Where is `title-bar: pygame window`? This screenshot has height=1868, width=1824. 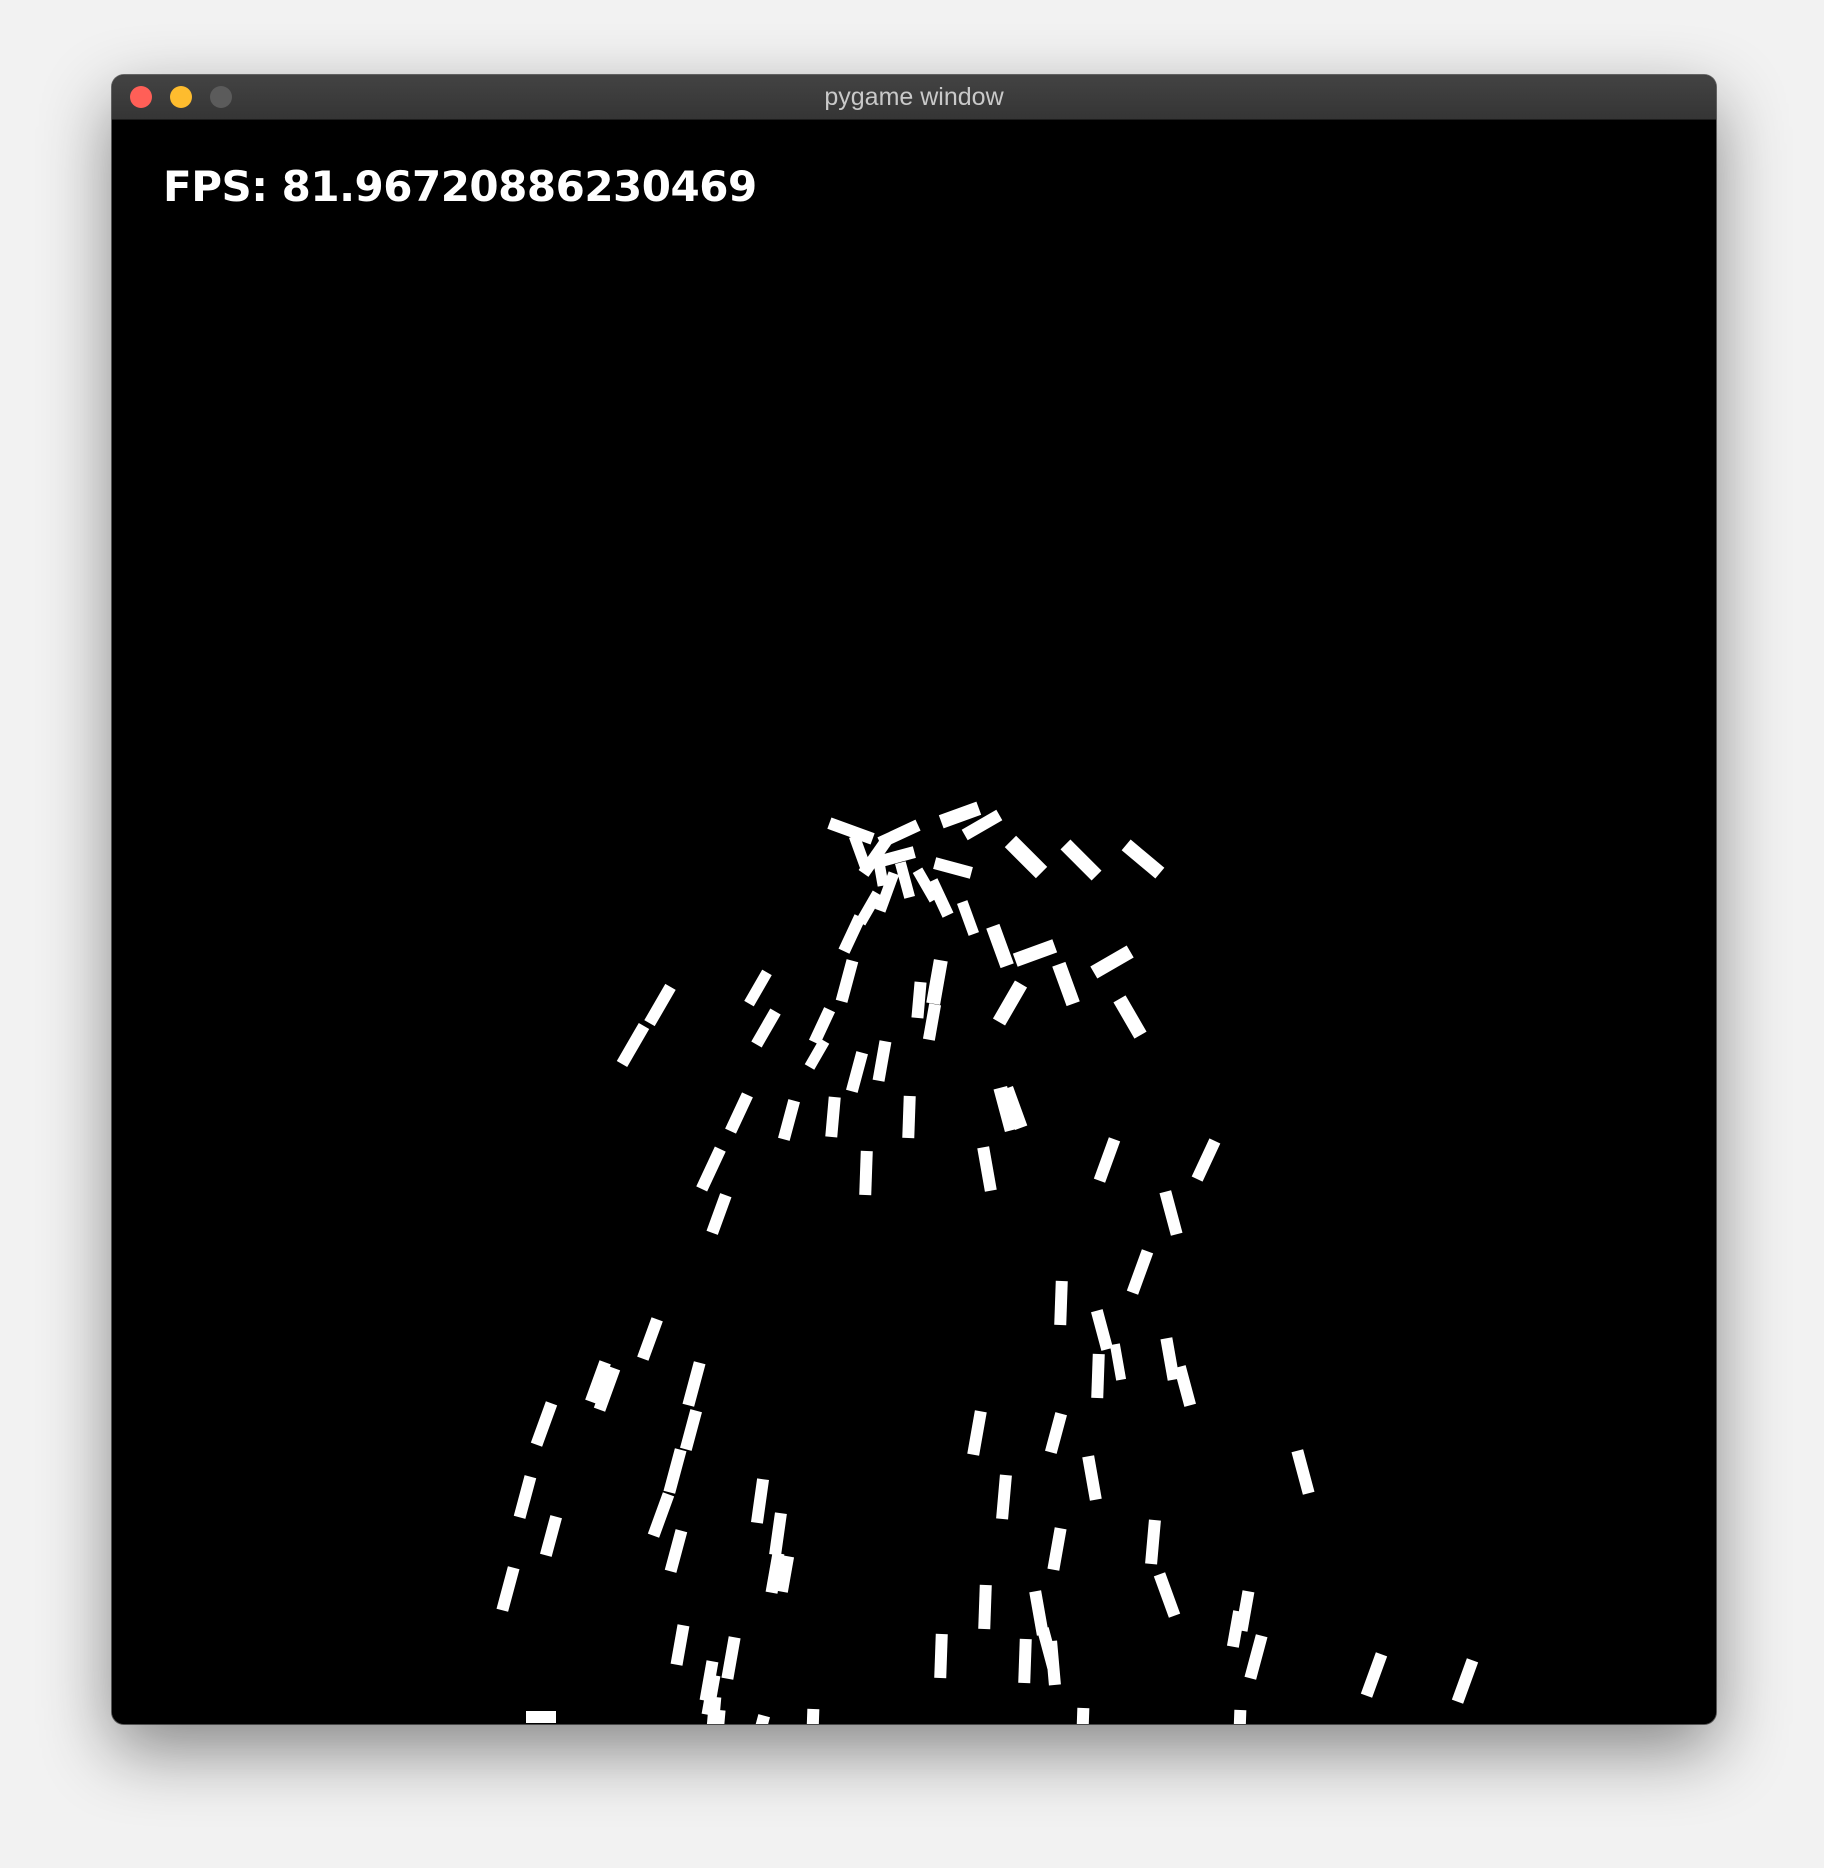 title-bar: pygame window is located at coordinates (914, 97).